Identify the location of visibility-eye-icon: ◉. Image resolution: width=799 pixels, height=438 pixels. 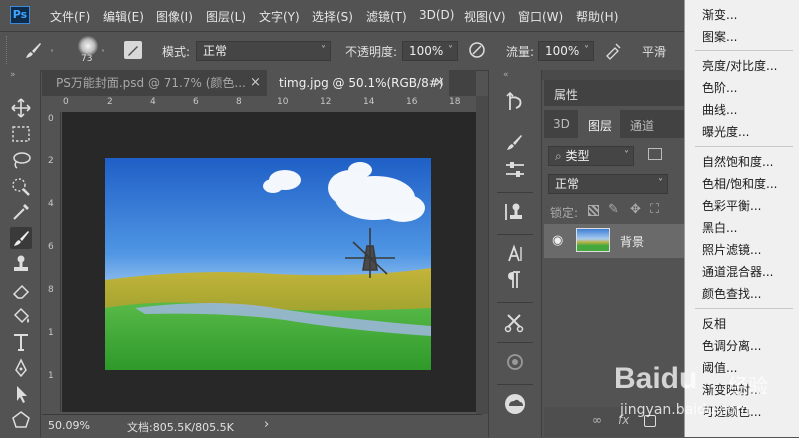
(557, 240).